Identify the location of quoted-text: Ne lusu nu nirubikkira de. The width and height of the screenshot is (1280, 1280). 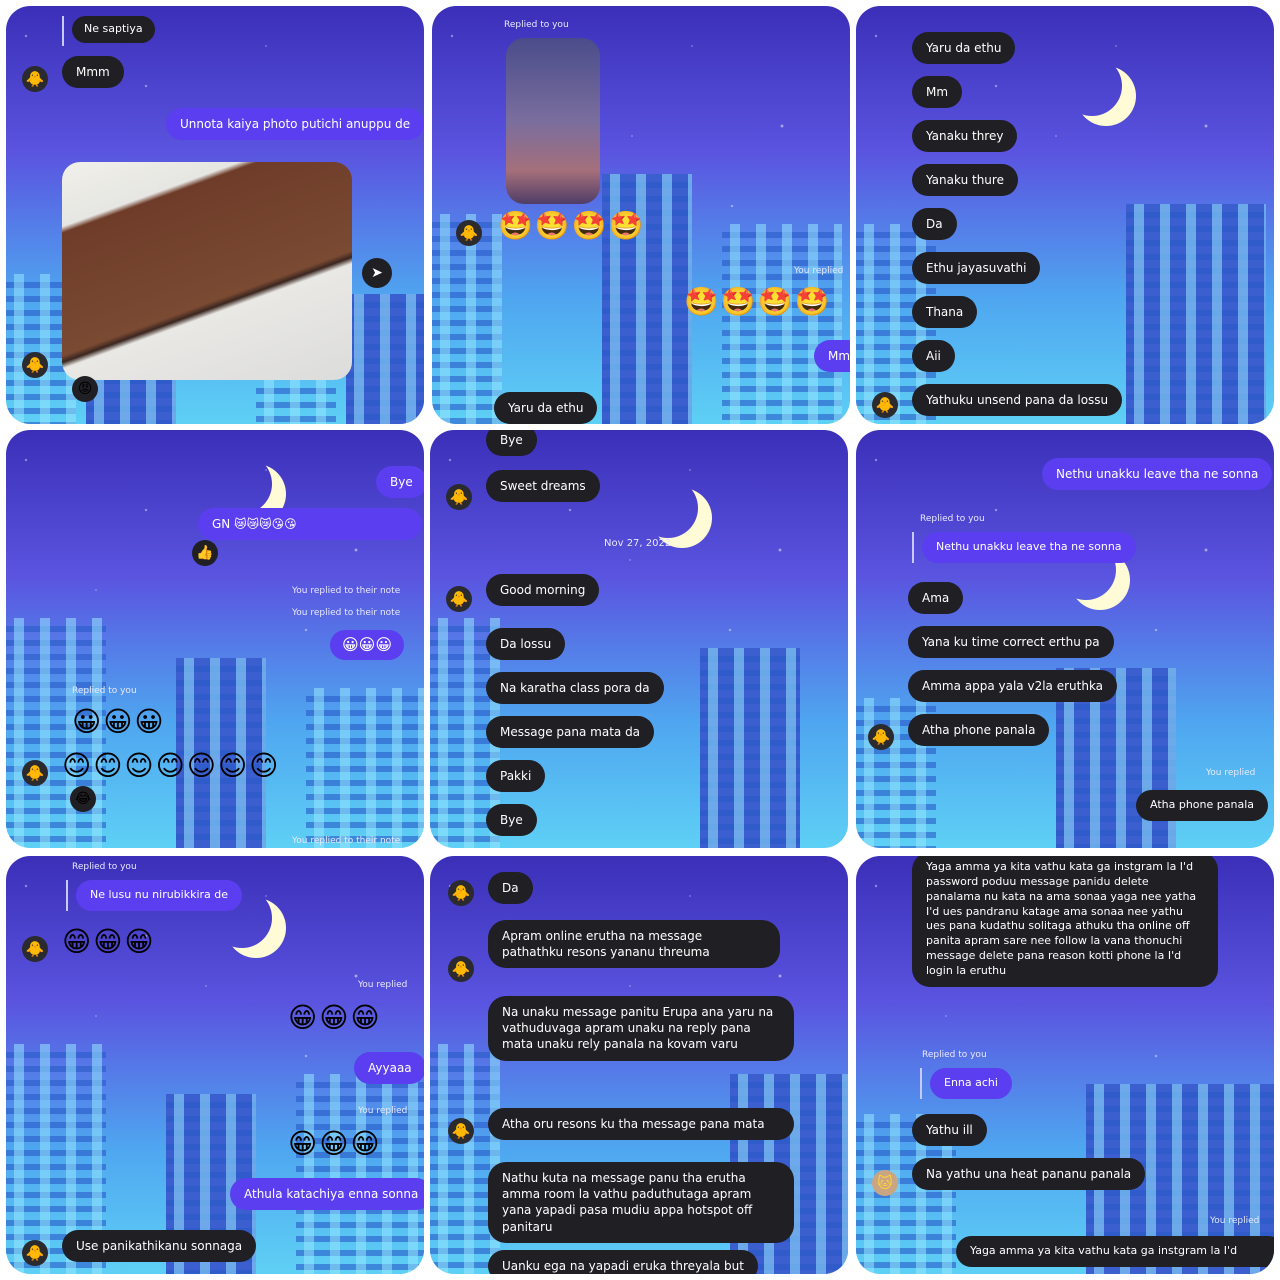
(159, 895).